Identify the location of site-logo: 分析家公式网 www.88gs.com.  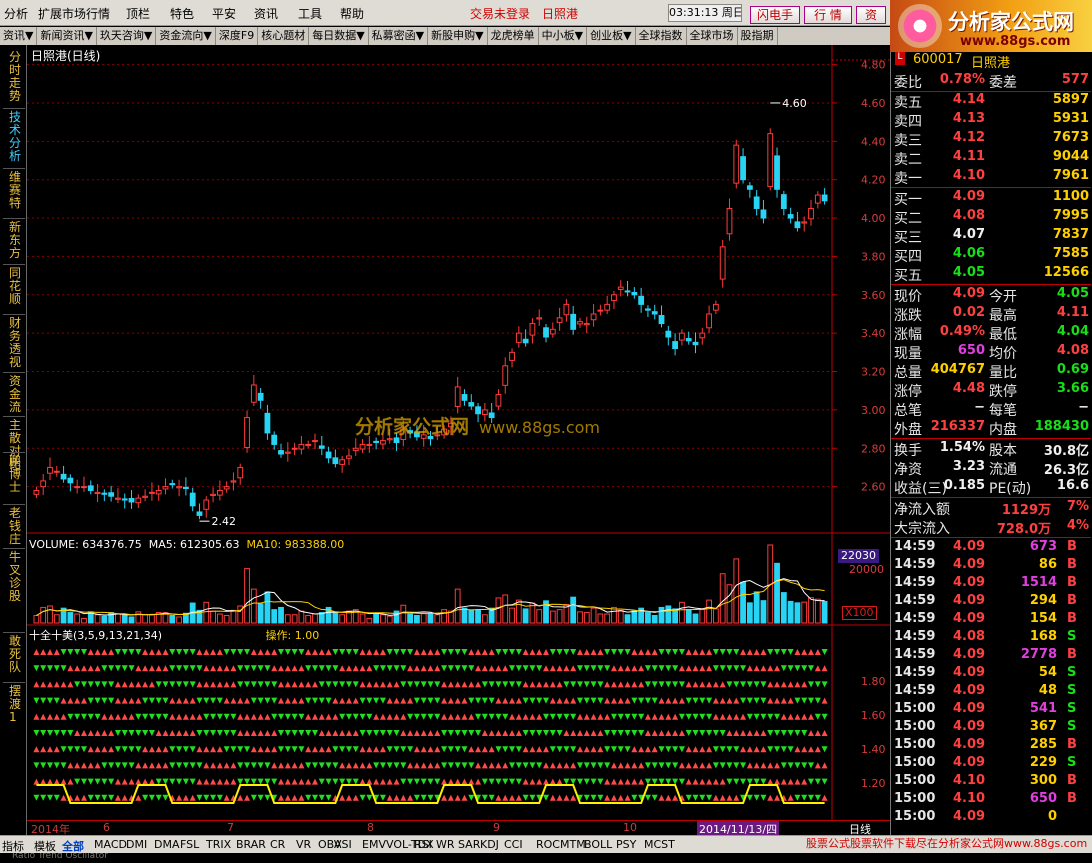
(991, 26).